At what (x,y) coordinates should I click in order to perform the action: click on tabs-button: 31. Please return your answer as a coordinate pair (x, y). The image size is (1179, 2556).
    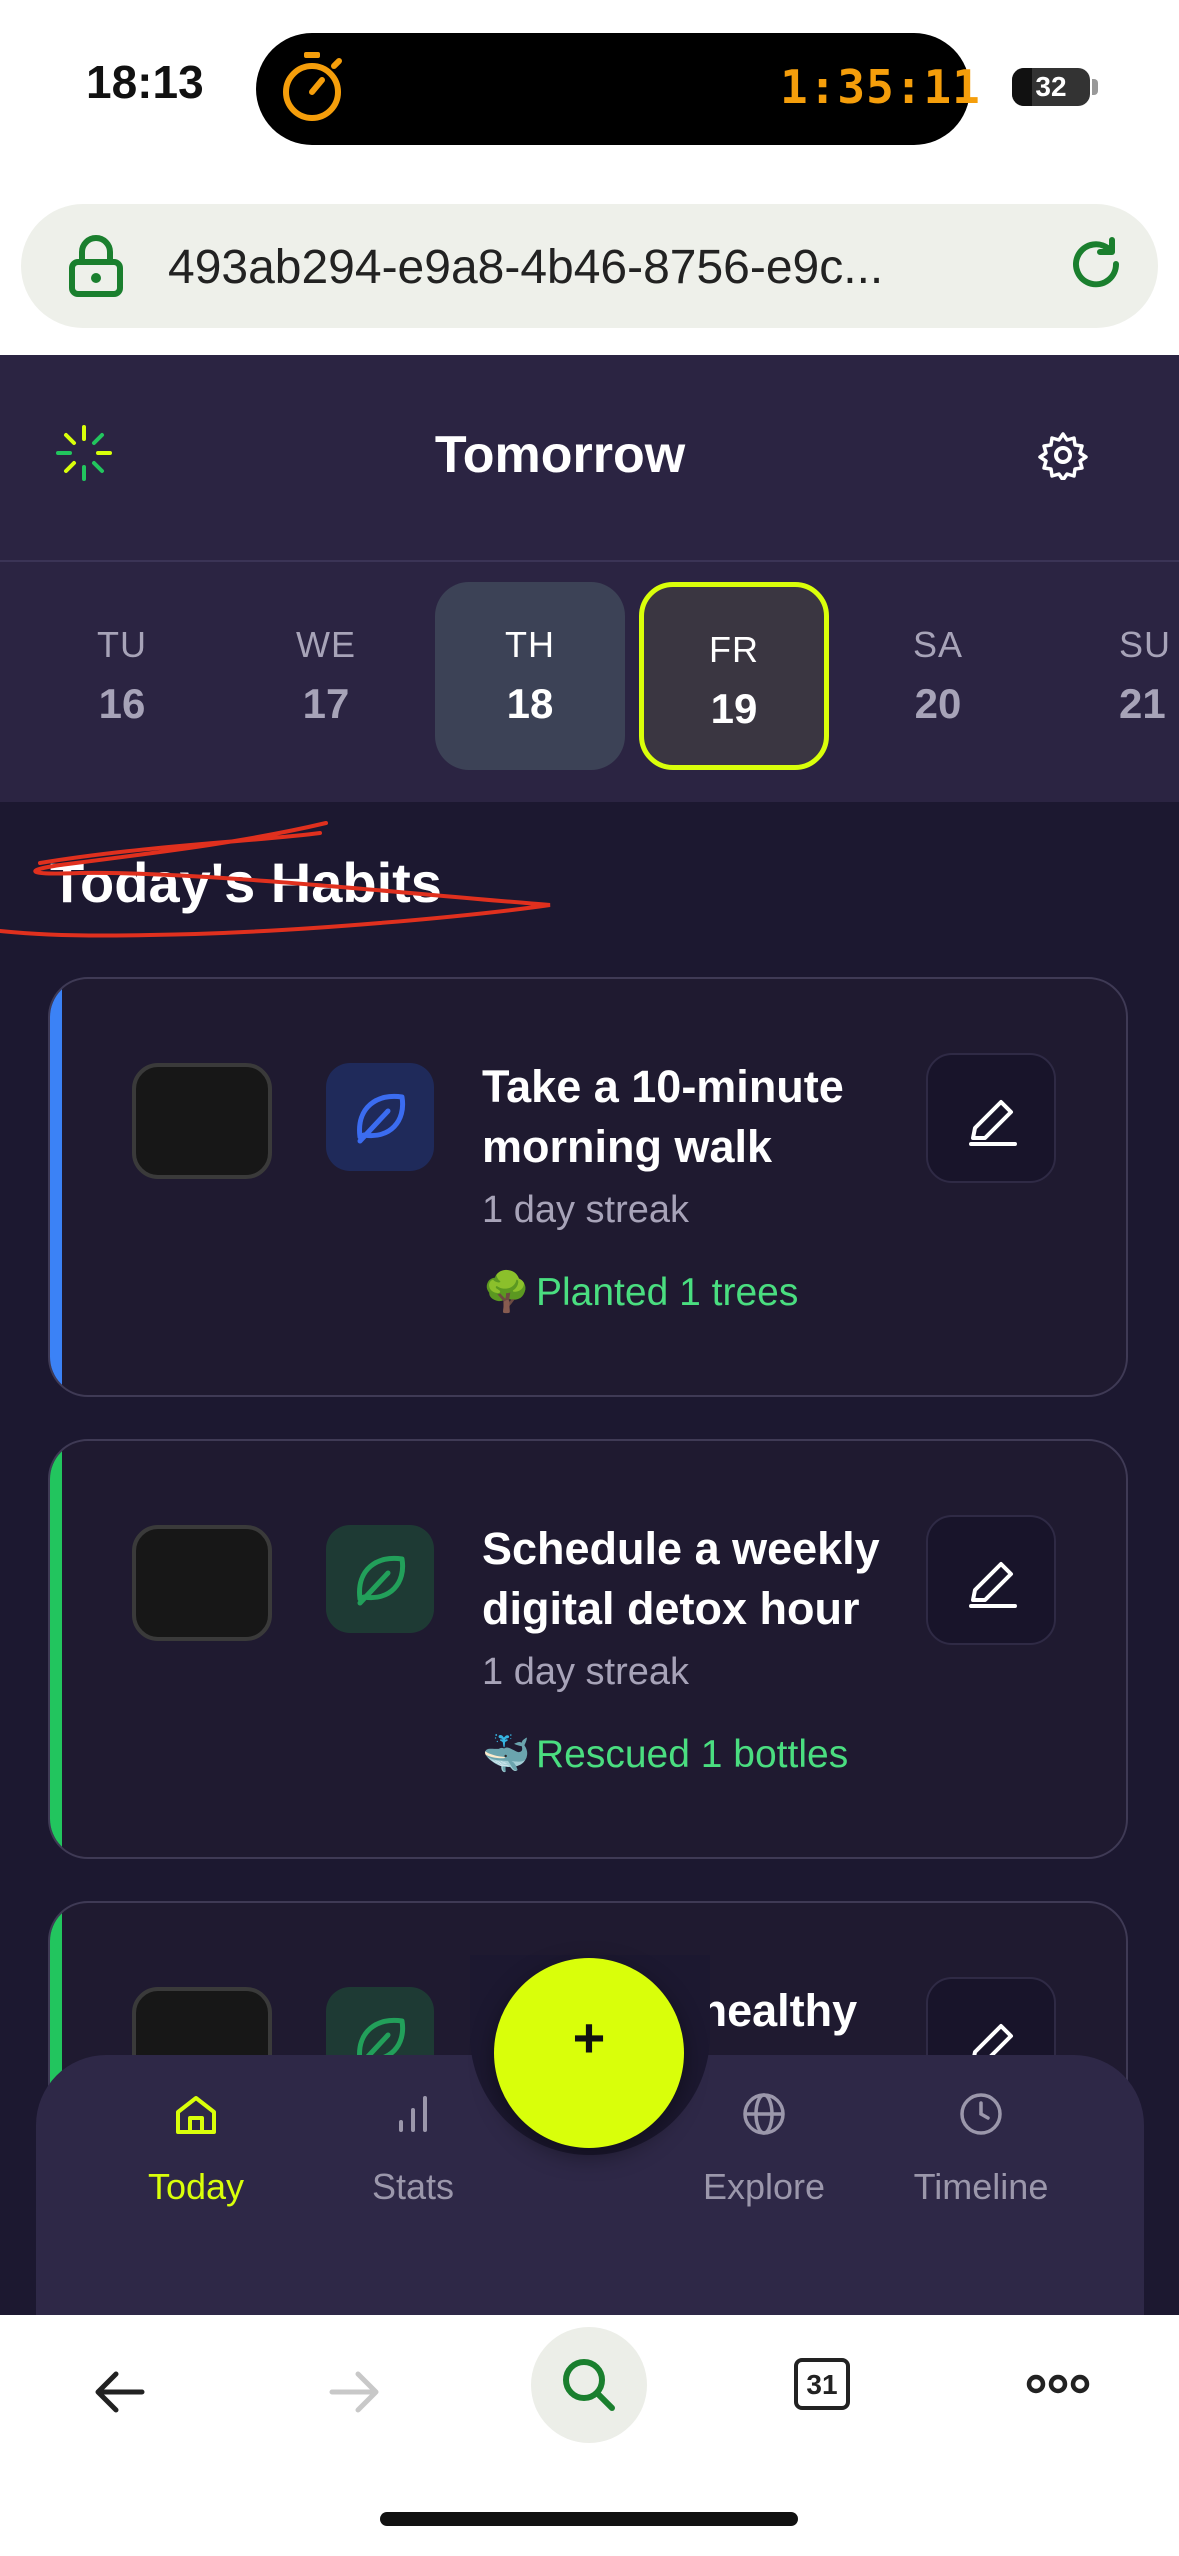
    Looking at the image, I should click on (822, 2384).